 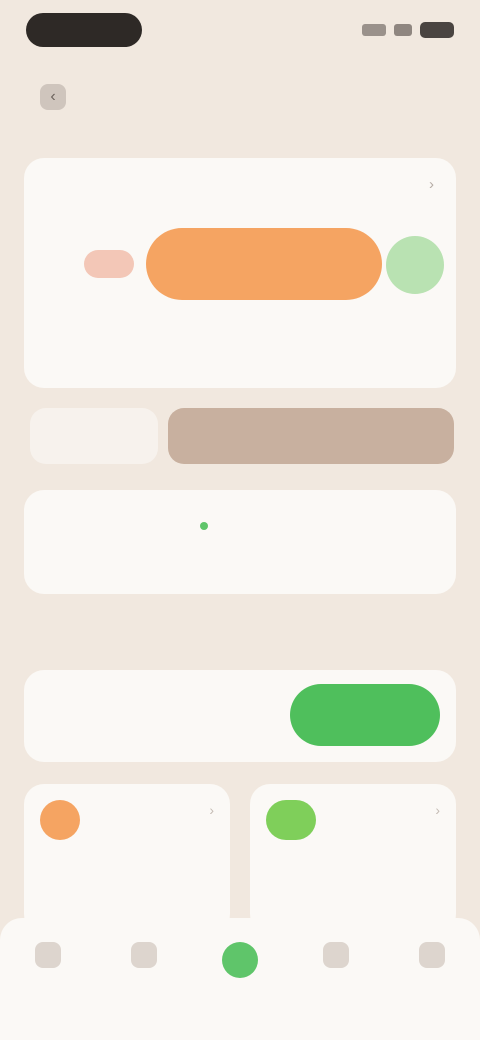 I want to click on back-icon: ‹, so click(x=53, y=97).